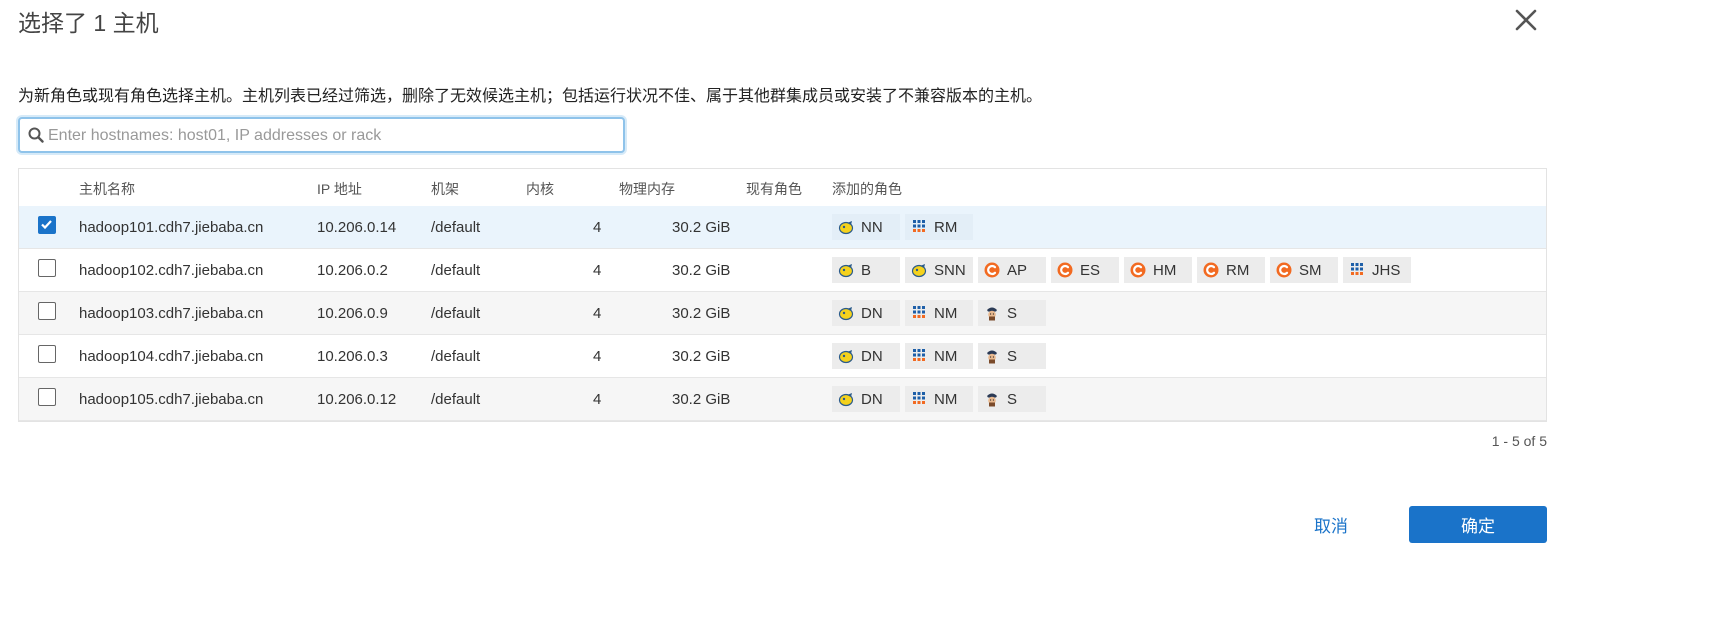 This screenshot has height=618, width=1709. What do you see at coordinates (867, 189) in the screenshot?
I see `column-header-added-roles: 添加的角色` at bounding box center [867, 189].